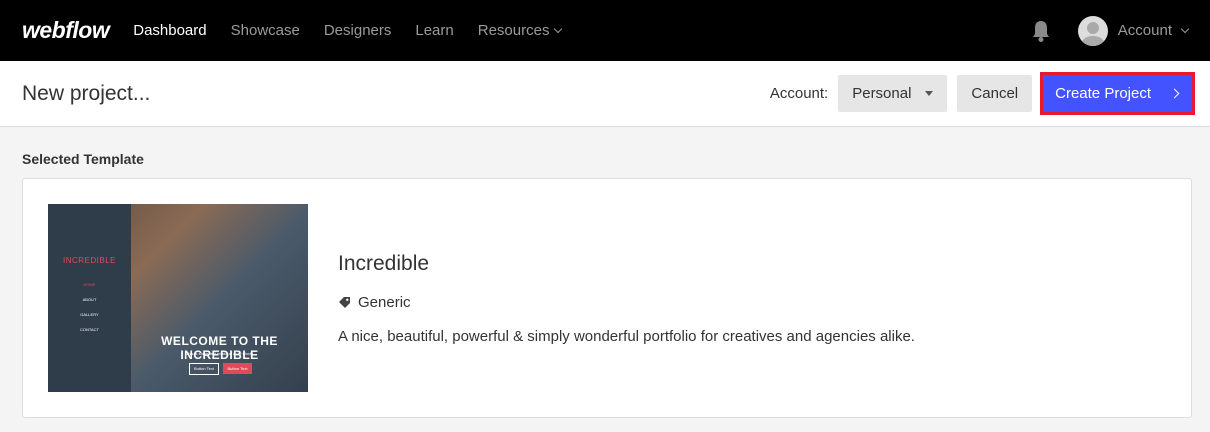  Describe the element at coordinates (89, 284) in the screenshot. I see `thumb-menu-item: HOME` at that location.